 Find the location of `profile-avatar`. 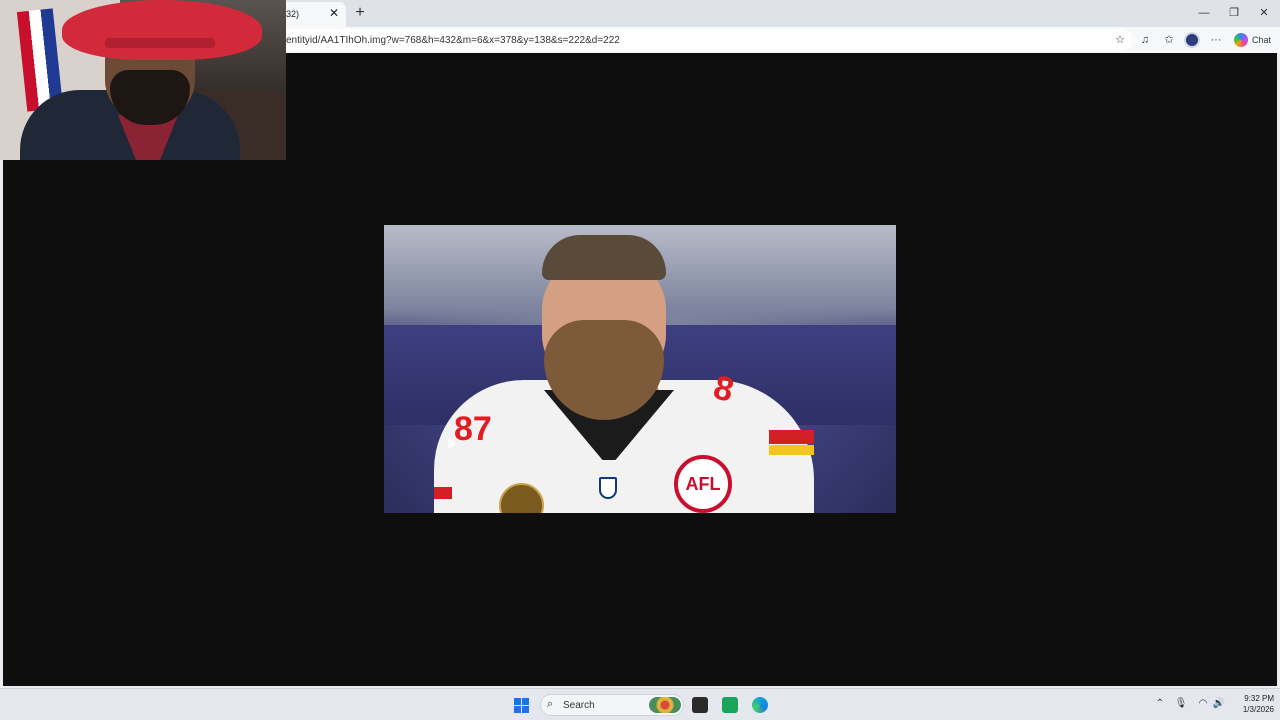

profile-avatar is located at coordinates (1192, 40).